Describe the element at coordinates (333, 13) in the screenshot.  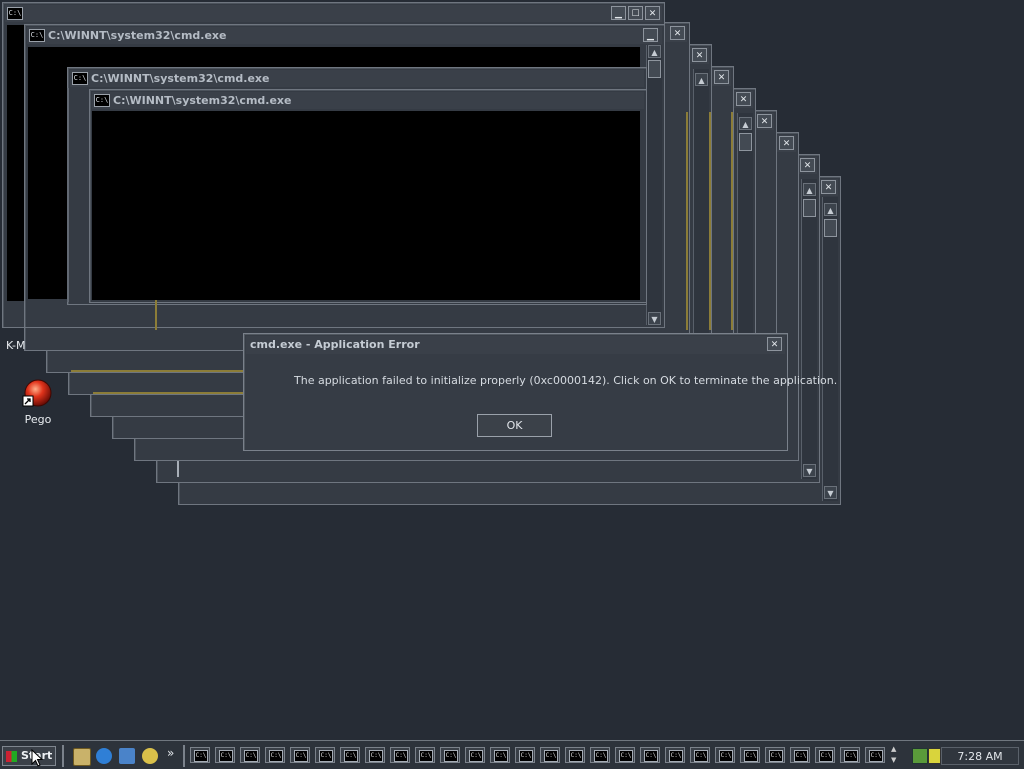
I see `title-bar: C:\ ▁ ☐ ✕` at that location.